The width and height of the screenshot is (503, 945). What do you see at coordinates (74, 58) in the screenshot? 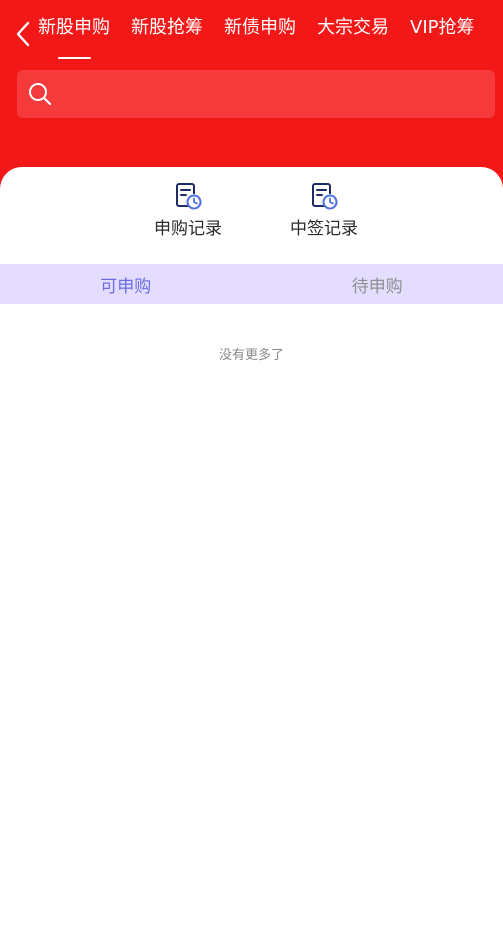
I see `active-tab-indicator` at bounding box center [74, 58].